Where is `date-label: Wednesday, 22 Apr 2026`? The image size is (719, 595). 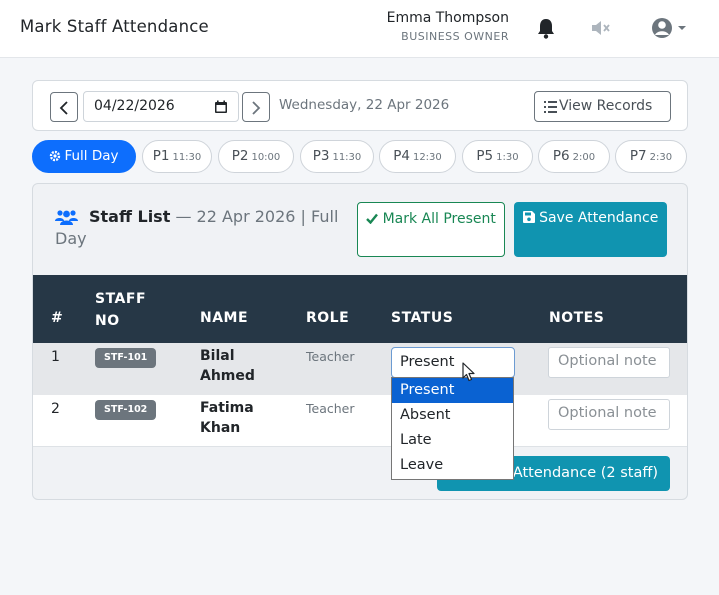 date-label: Wednesday, 22 Apr 2026 is located at coordinates (364, 105).